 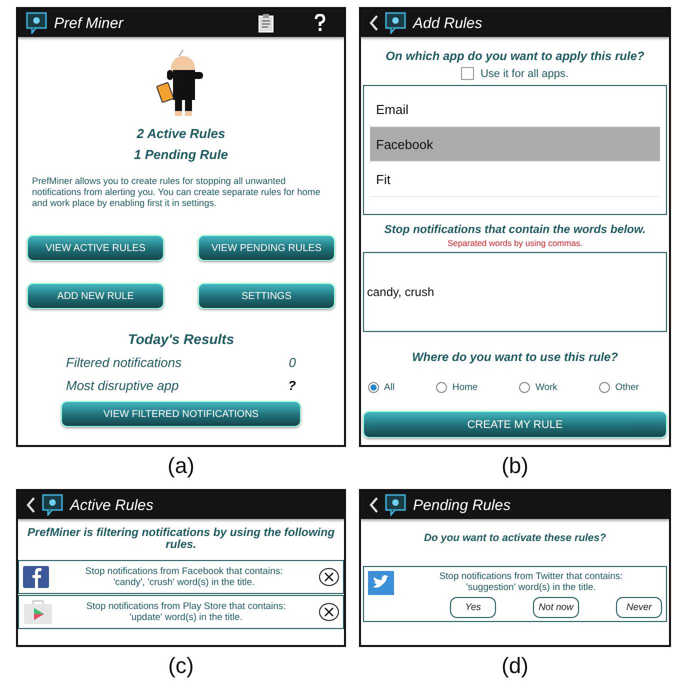 I want to click on active-rules-count: 2 Active Rules, so click(x=181, y=133).